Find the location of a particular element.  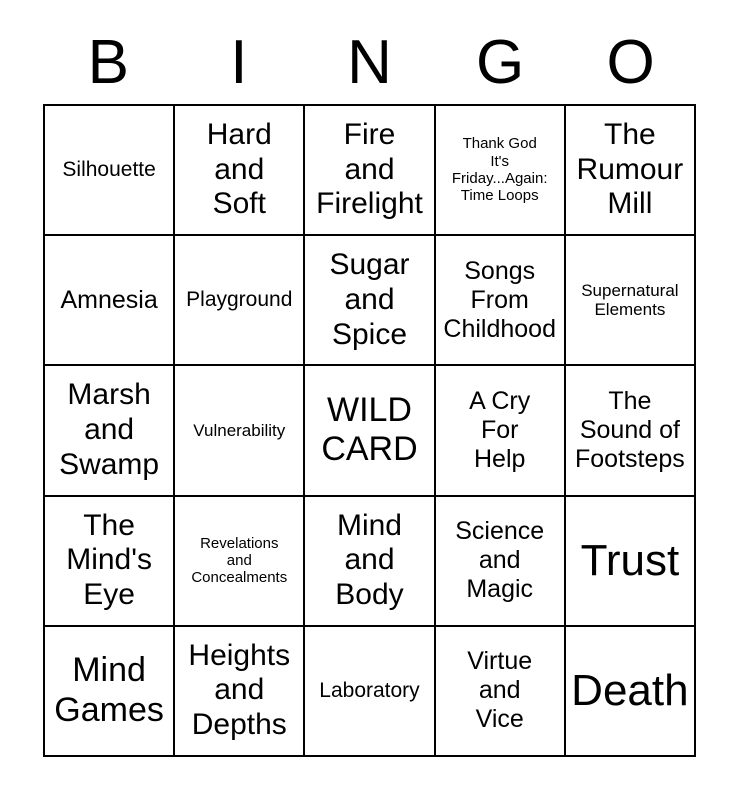

bingo-cell-r1c5: The Rumour Mill is located at coordinates (630, 171).